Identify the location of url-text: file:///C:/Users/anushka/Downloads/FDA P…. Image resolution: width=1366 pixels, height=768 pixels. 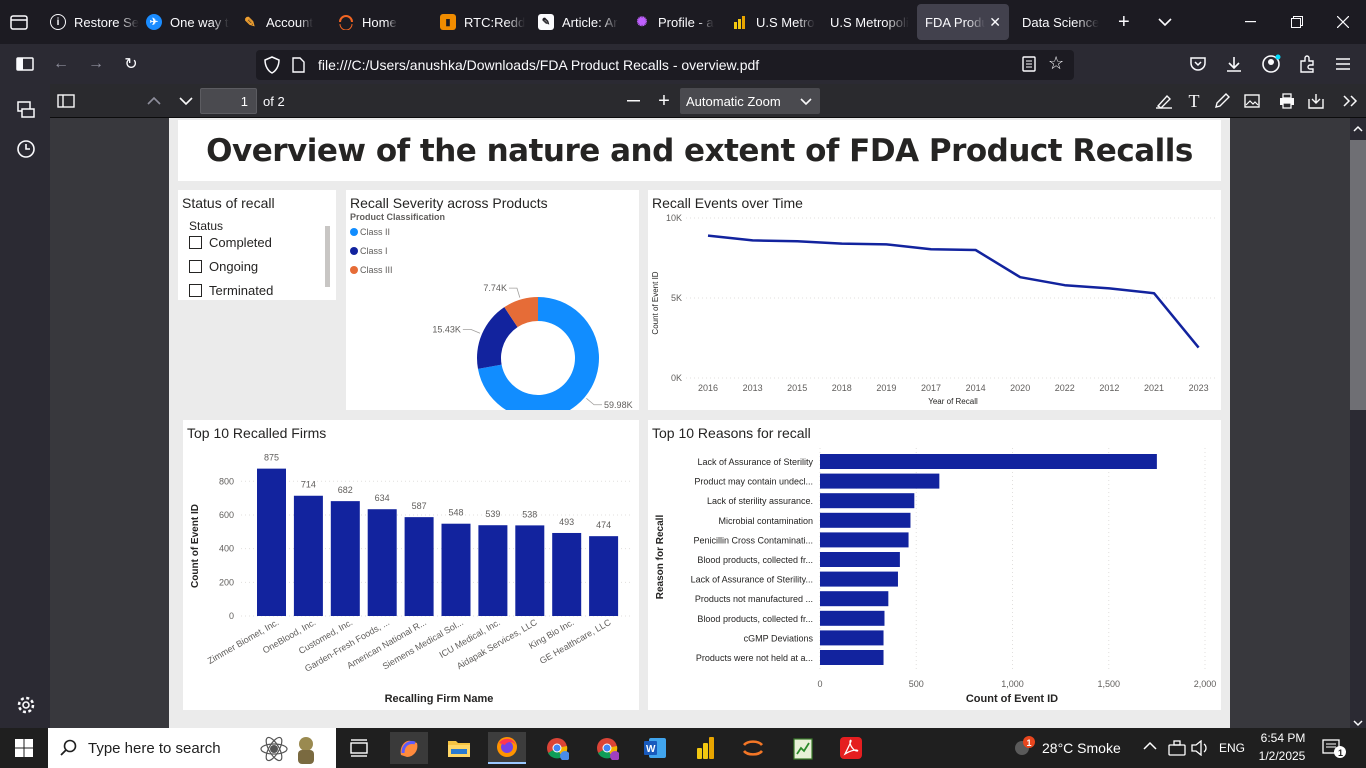
(538, 65).